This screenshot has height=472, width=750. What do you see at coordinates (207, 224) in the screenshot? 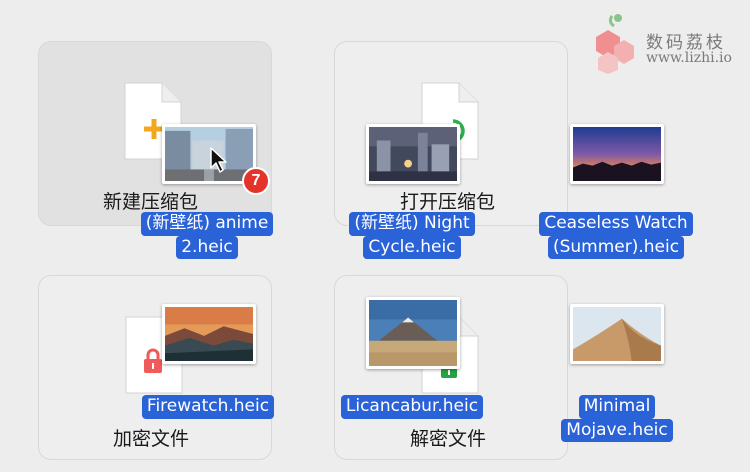
I see `file-label-line: (新壁纸) anime` at bounding box center [207, 224].